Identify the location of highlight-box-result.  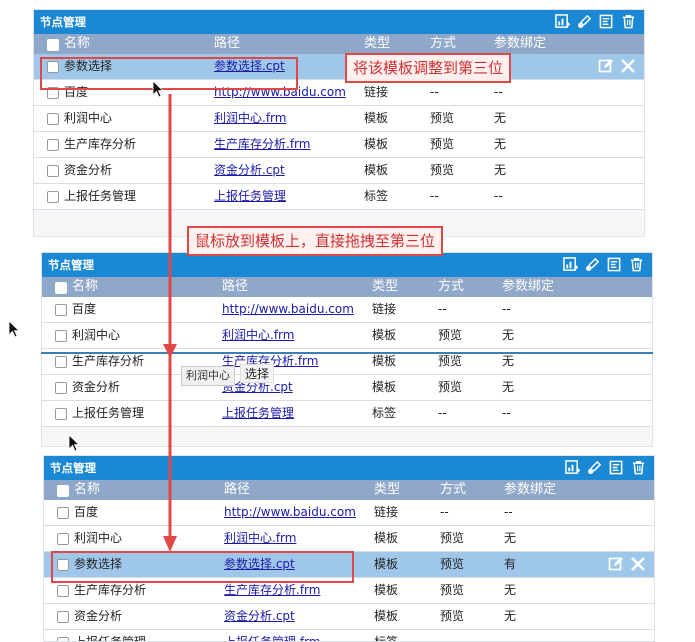
(202, 567).